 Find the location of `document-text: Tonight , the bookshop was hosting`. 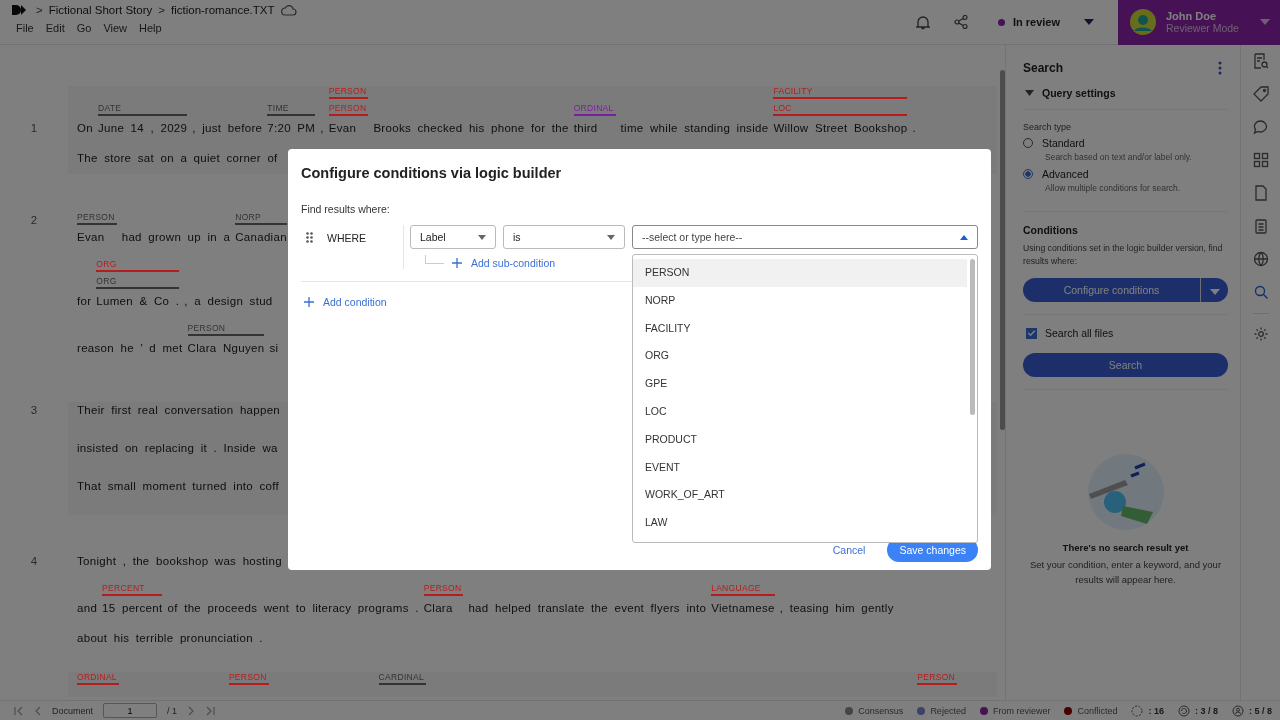

document-text: Tonight , the bookshop was hosting is located at coordinates (179, 561).